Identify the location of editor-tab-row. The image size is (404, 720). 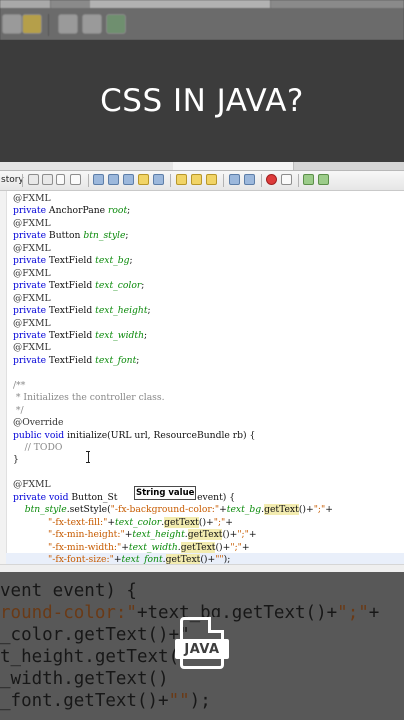
(202, 166).